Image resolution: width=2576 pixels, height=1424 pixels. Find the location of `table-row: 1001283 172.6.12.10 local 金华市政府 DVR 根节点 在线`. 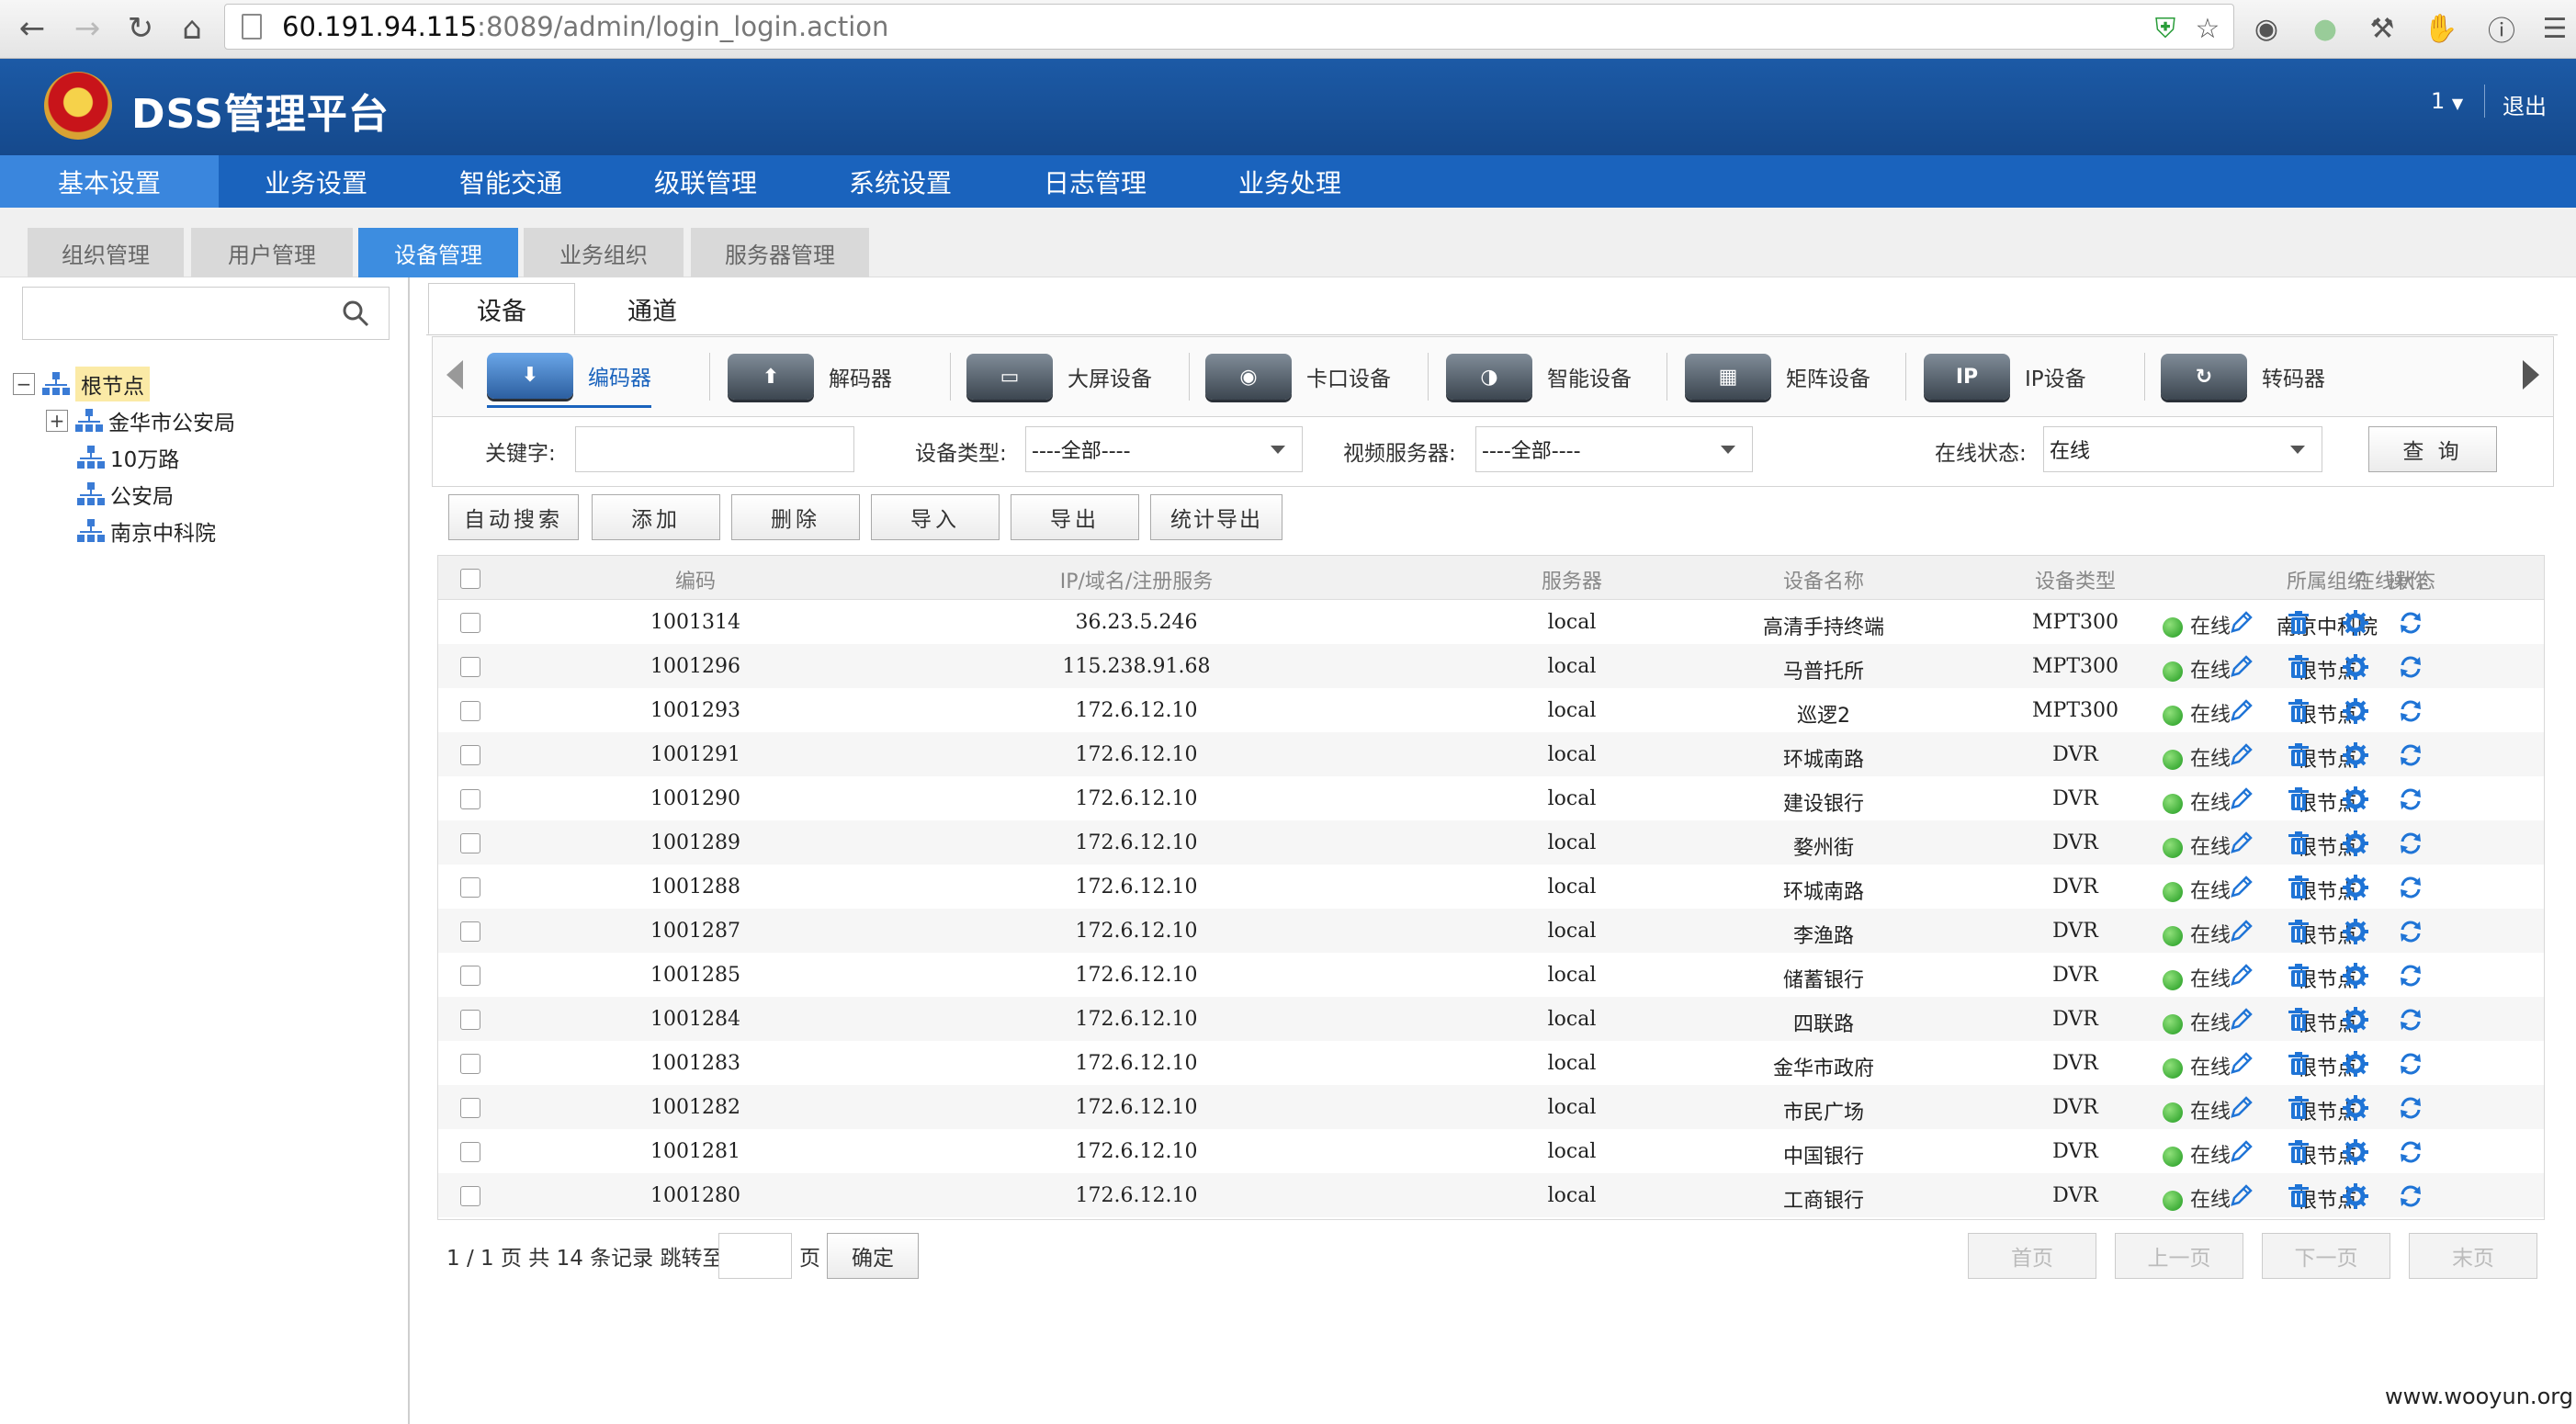

table-row: 1001283 172.6.12.10 local 金华市政府 DVR 根节点 在线 is located at coordinates (1491, 1063).